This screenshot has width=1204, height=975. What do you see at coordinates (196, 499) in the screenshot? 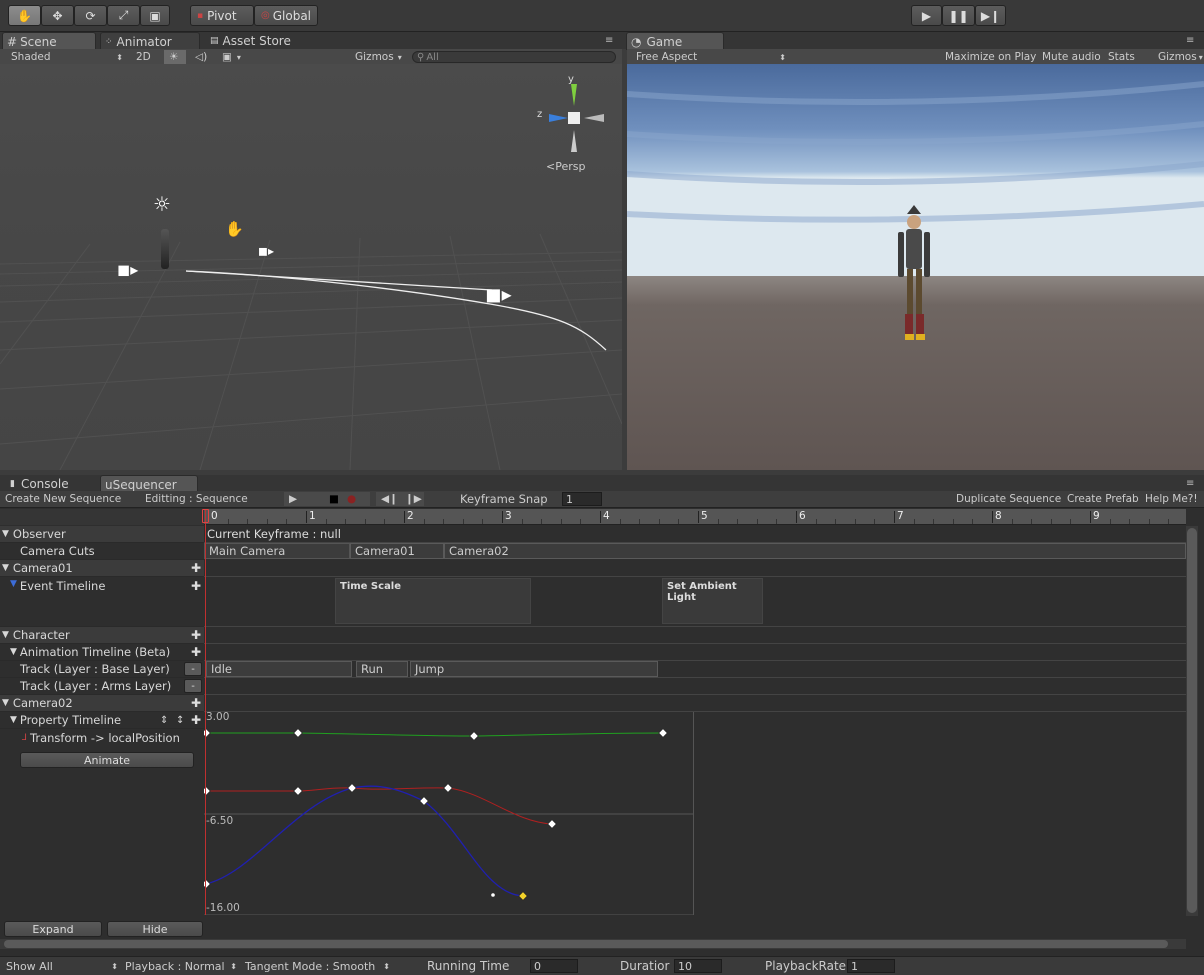
I see `editing-sequence-dropdown: Editting : Sequence` at bounding box center [196, 499].